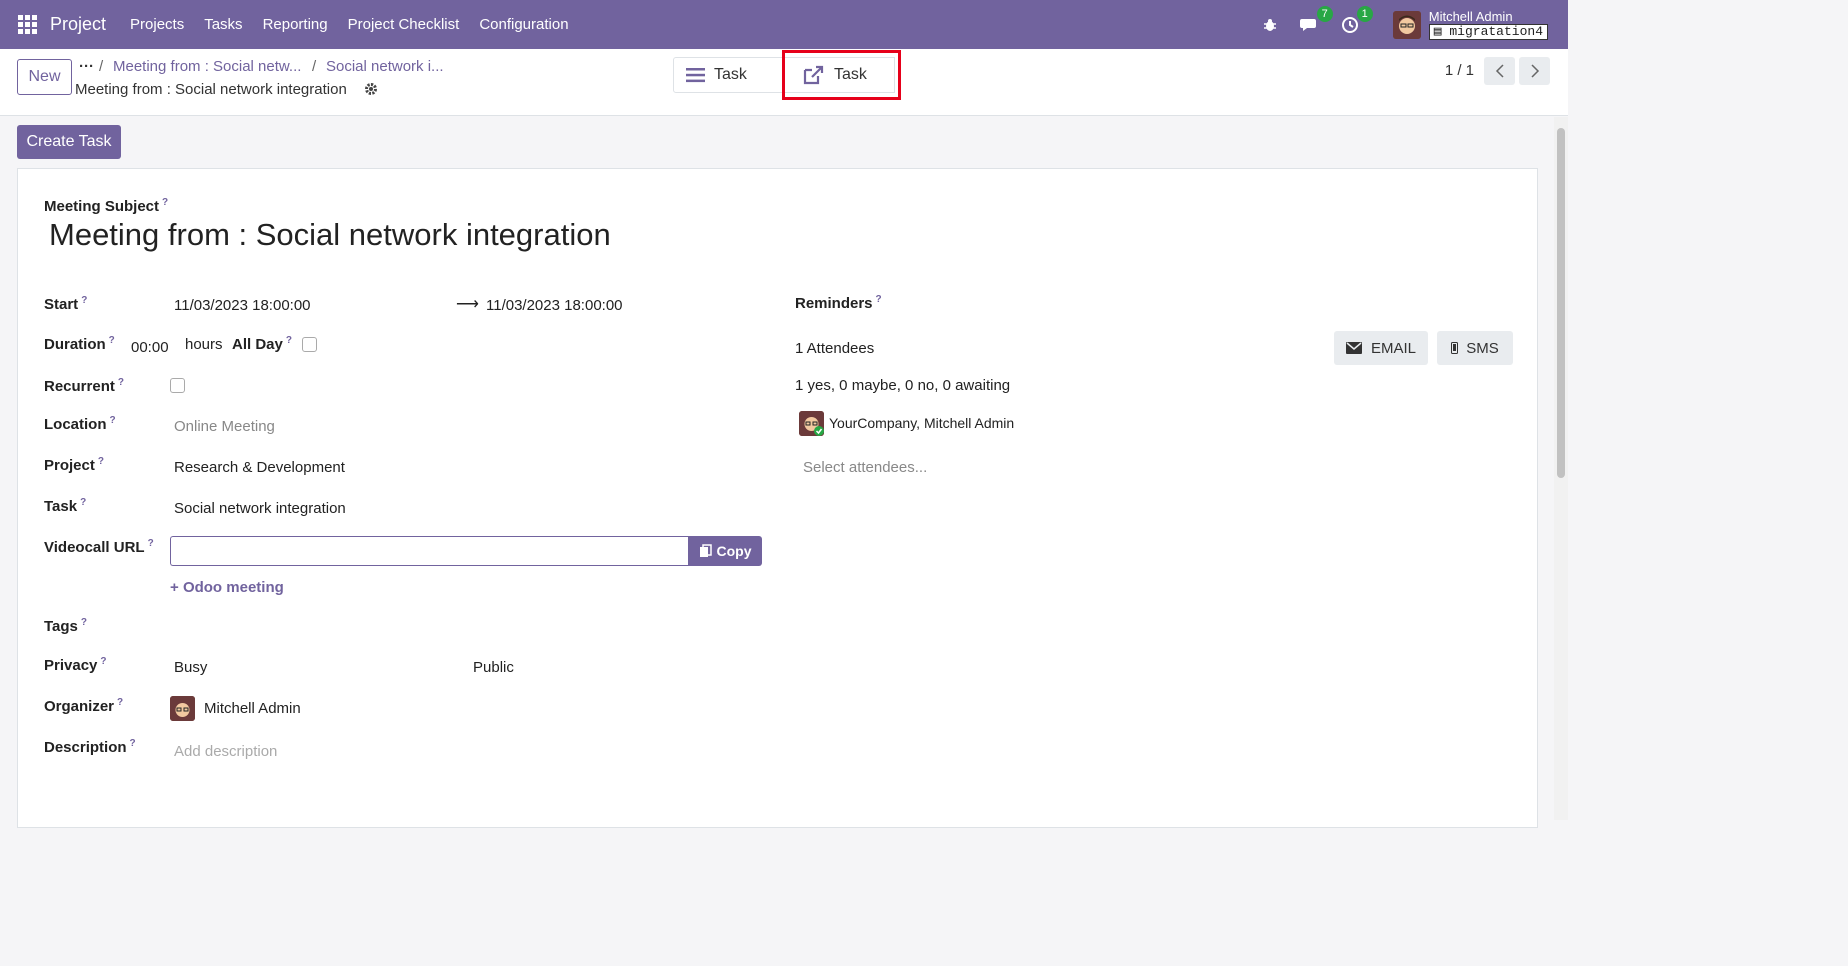 This screenshot has height=966, width=1848. I want to click on pager-value: 1 / 1, so click(1459, 70).